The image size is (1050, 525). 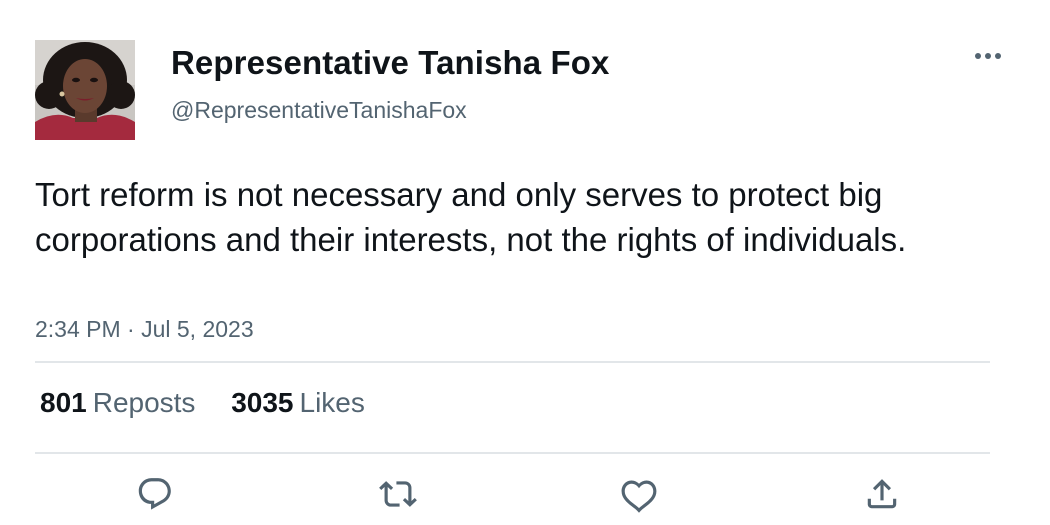 I want to click on more-icon, so click(x=988, y=56).